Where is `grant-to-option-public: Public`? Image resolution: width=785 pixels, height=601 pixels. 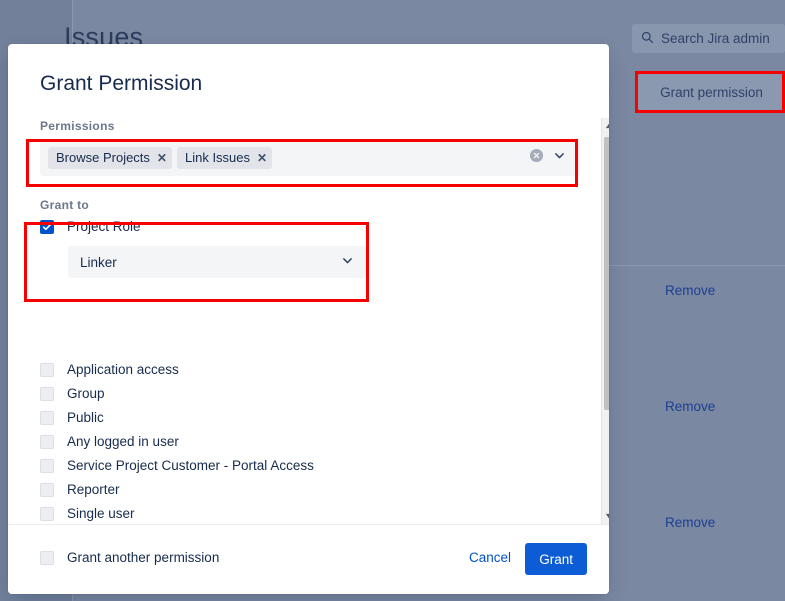 grant-to-option-public: Public is located at coordinates (72, 417).